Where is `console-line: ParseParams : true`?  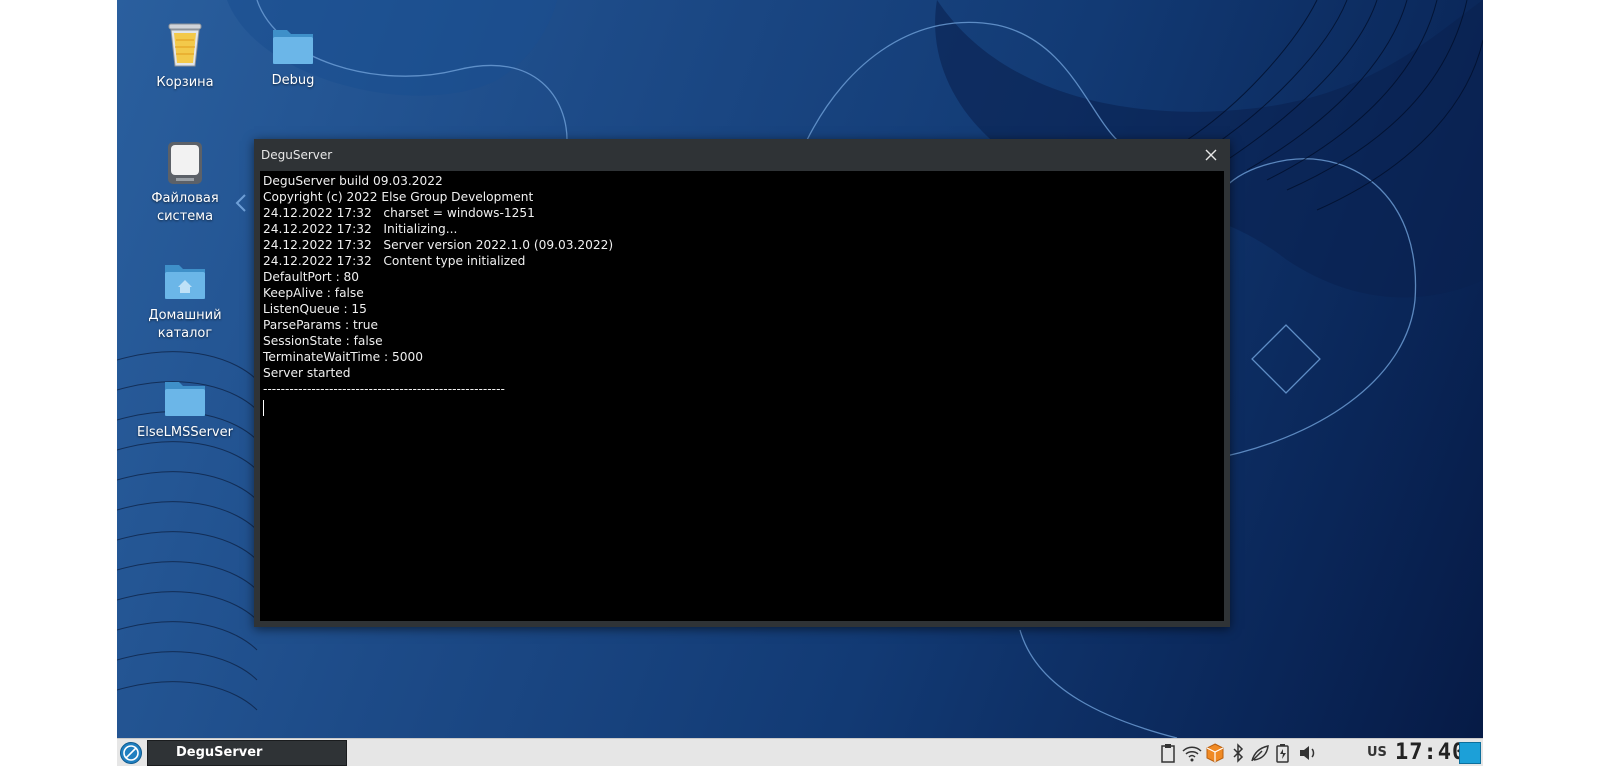
console-line: ParseParams : true is located at coordinates (320, 325).